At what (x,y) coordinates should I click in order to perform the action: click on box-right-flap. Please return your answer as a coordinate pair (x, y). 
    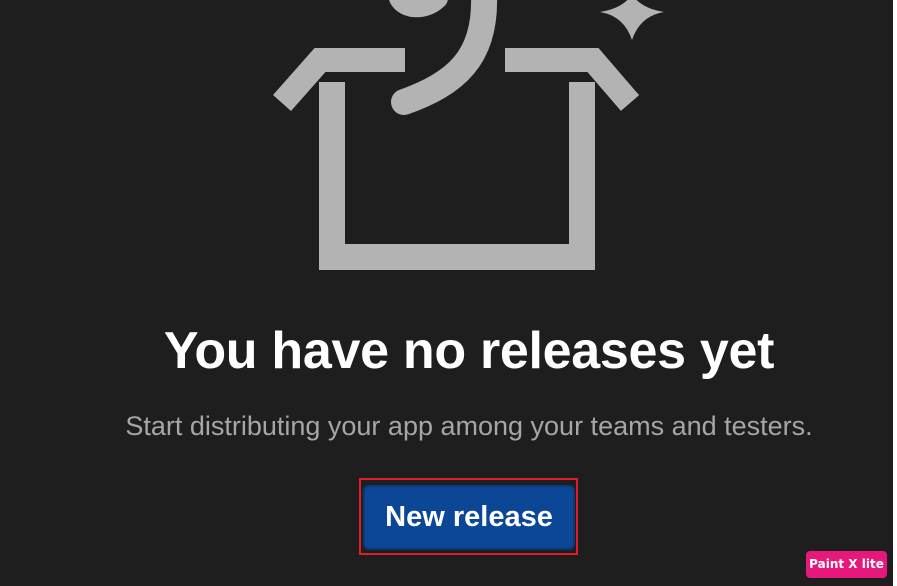
    Looking at the image, I should click on (572, 79).